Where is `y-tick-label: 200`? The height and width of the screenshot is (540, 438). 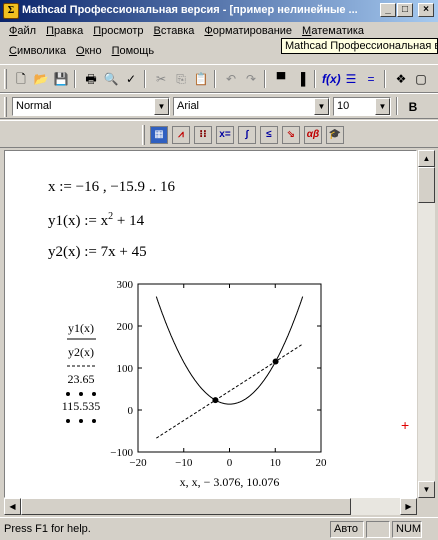 y-tick-label: 200 is located at coordinates (125, 327).